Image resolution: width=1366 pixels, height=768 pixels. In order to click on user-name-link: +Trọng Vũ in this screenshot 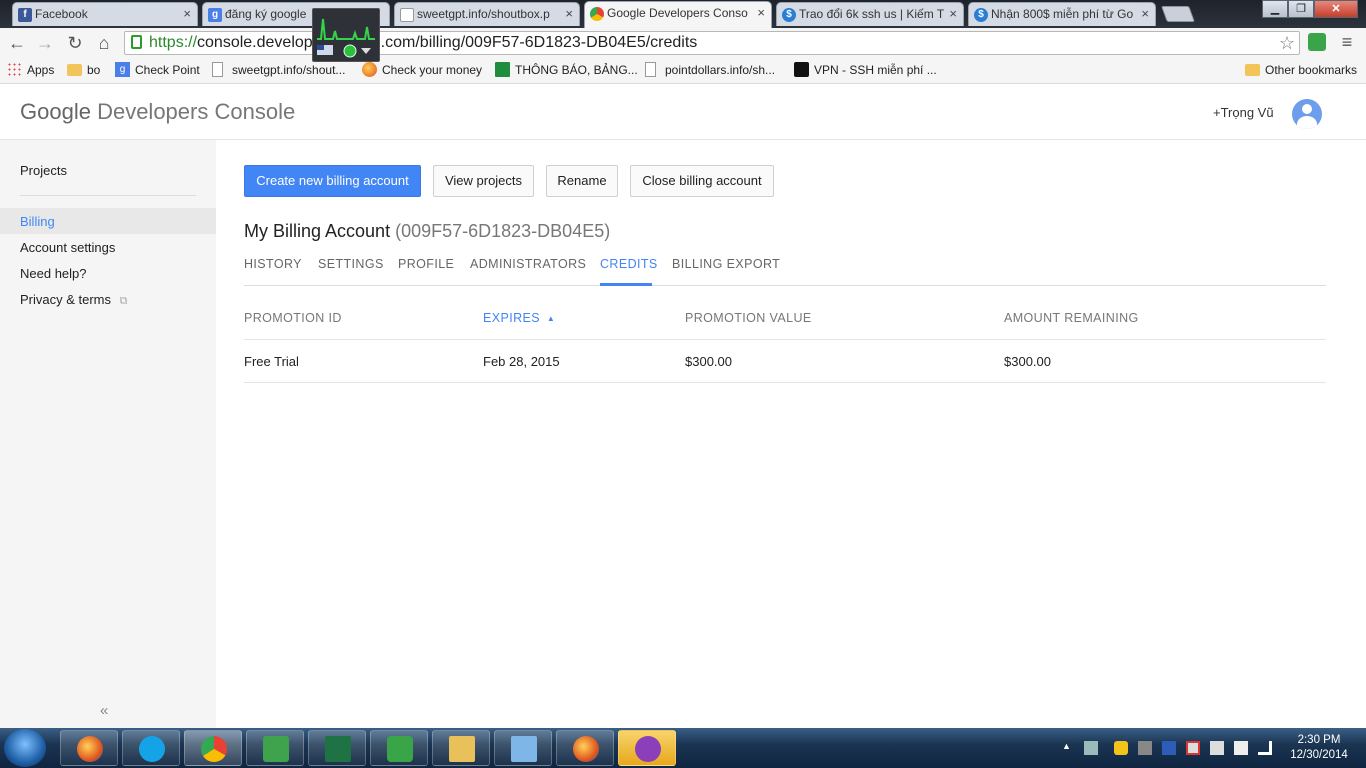, I will do `click(1243, 112)`.